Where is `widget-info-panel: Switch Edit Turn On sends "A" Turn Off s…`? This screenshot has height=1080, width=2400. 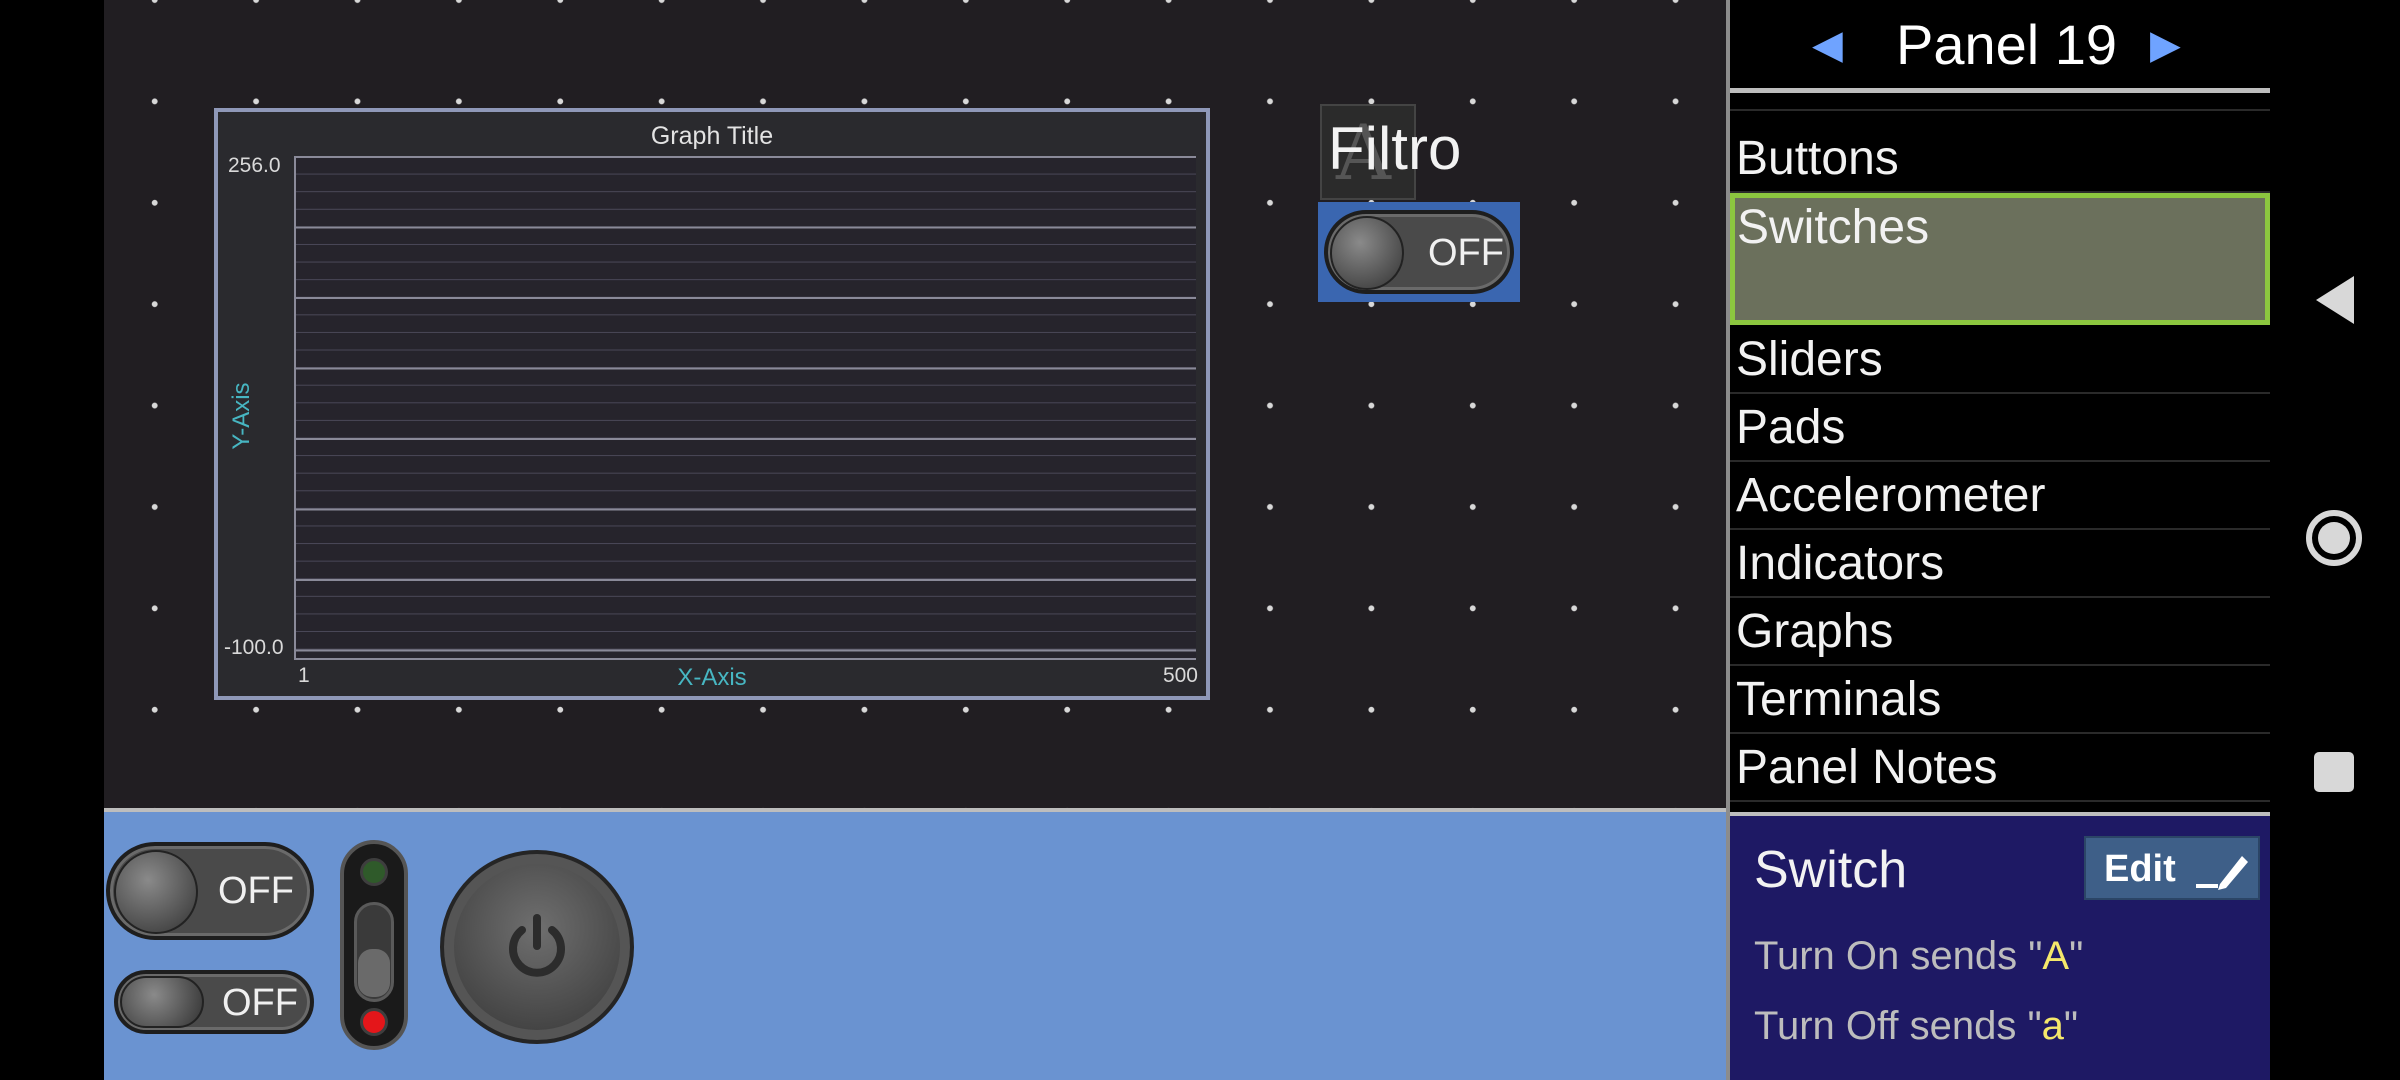
widget-info-panel: Switch Edit Turn On sends "A" Turn Off s… is located at coordinates (2000, 946).